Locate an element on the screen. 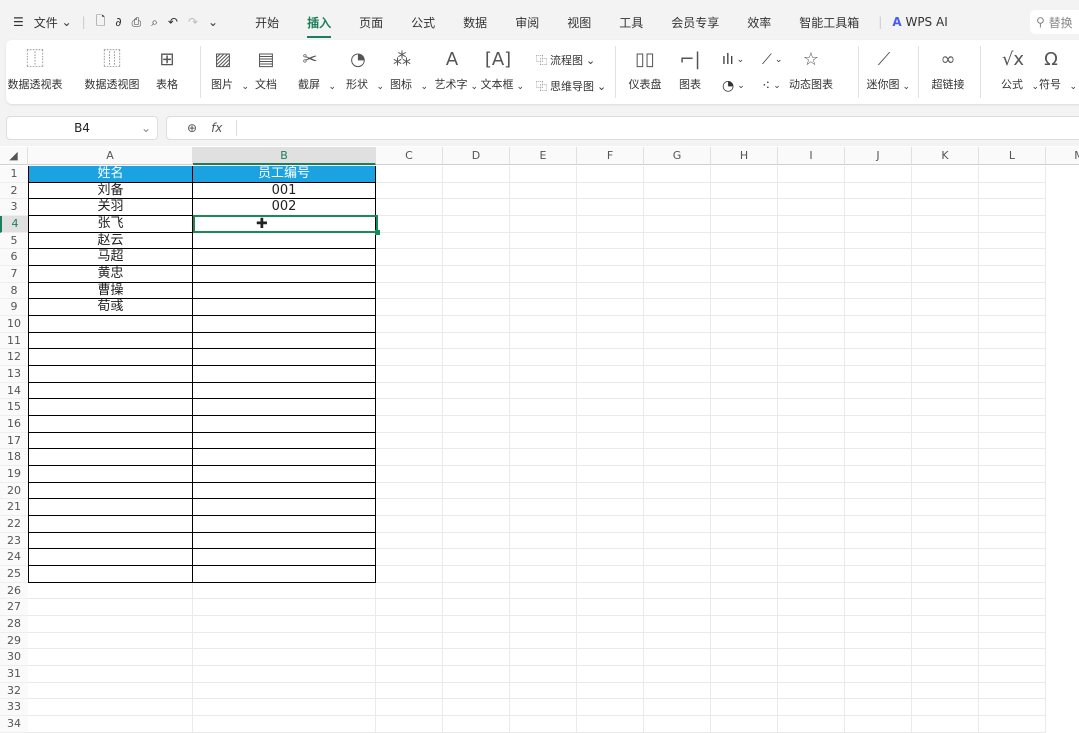 This screenshot has width=1079, height=733. cell-L11 is located at coordinates (1012, 341).